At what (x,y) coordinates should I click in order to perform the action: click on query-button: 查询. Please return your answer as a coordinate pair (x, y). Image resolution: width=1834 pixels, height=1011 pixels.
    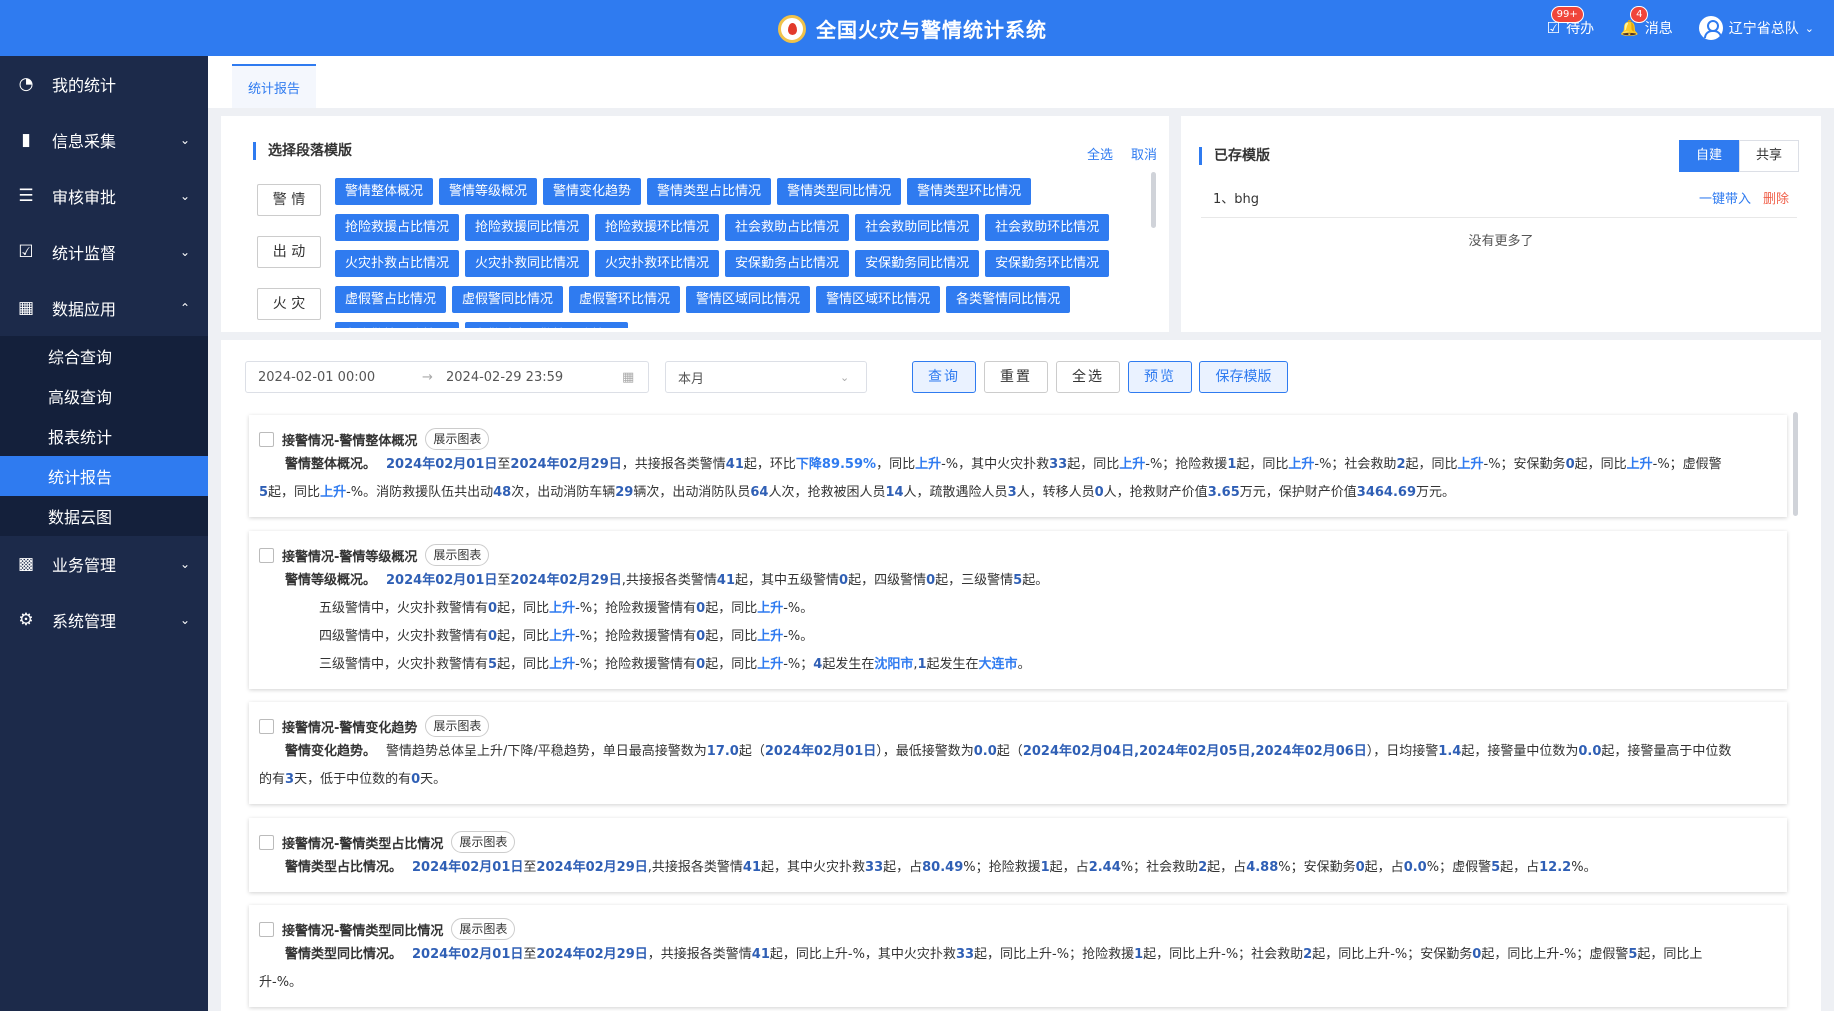
    Looking at the image, I should click on (944, 377).